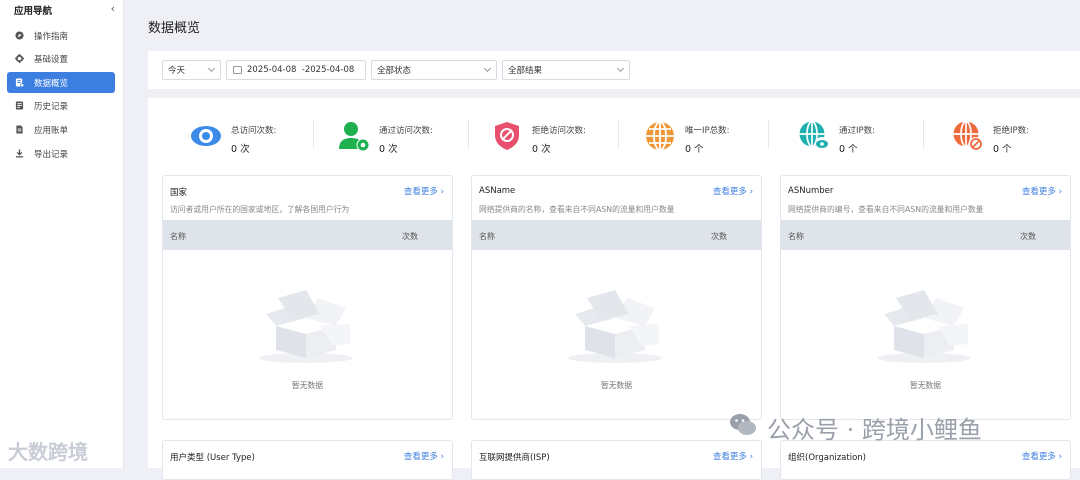  Describe the element at coordinates (254, 131) in the screenshot. I see `stat-label: 总访问次数:` at that location.